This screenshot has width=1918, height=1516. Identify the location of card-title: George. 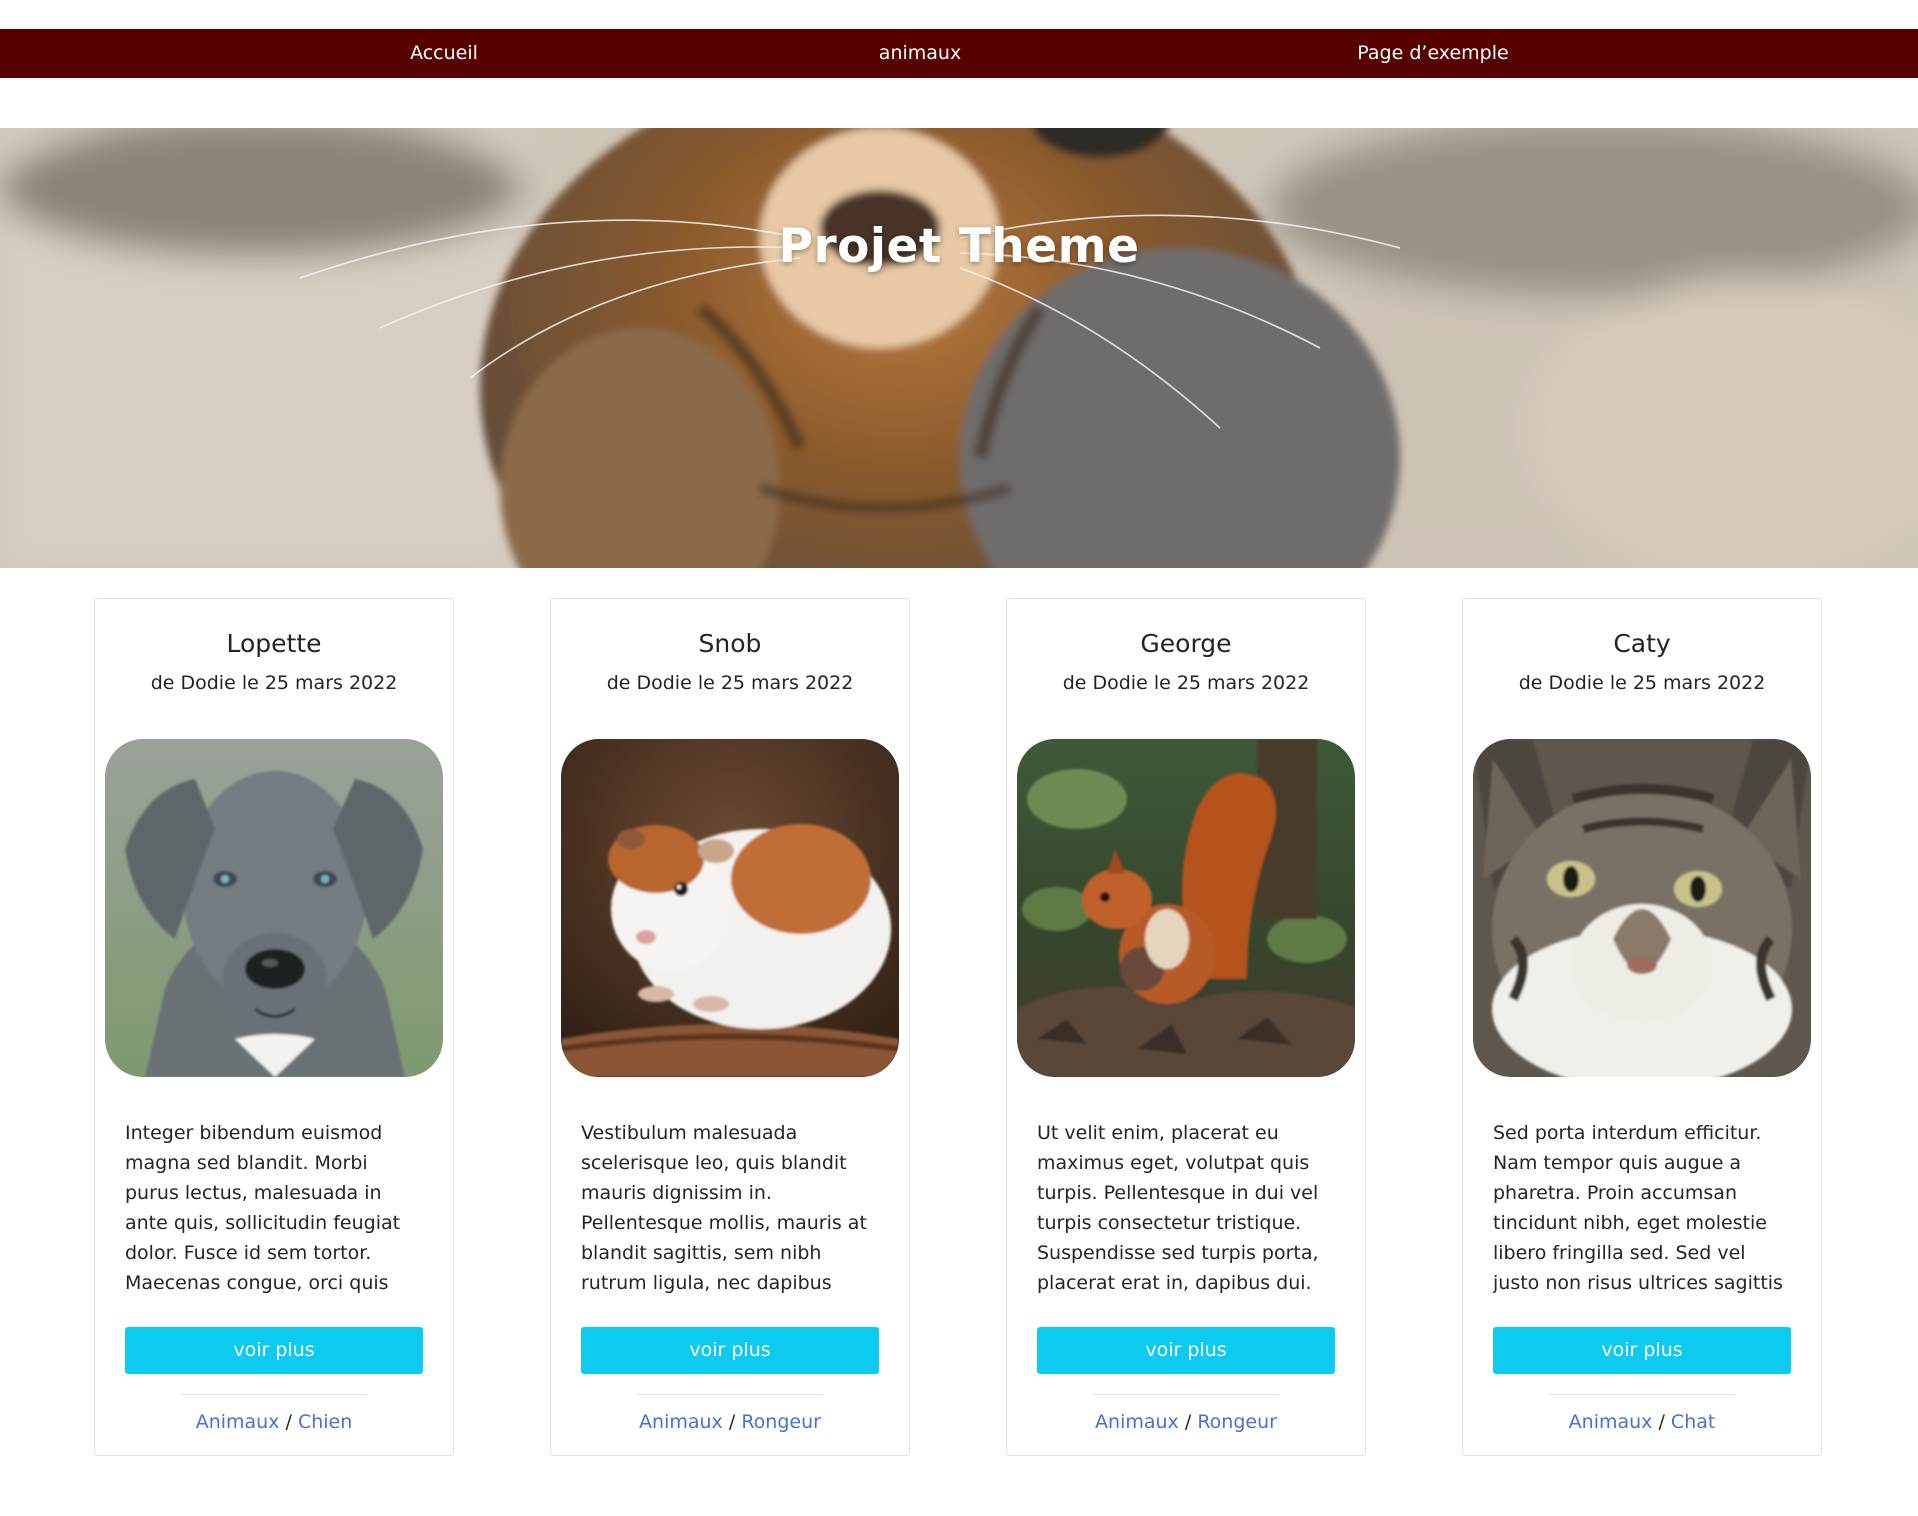
(1186, 643).